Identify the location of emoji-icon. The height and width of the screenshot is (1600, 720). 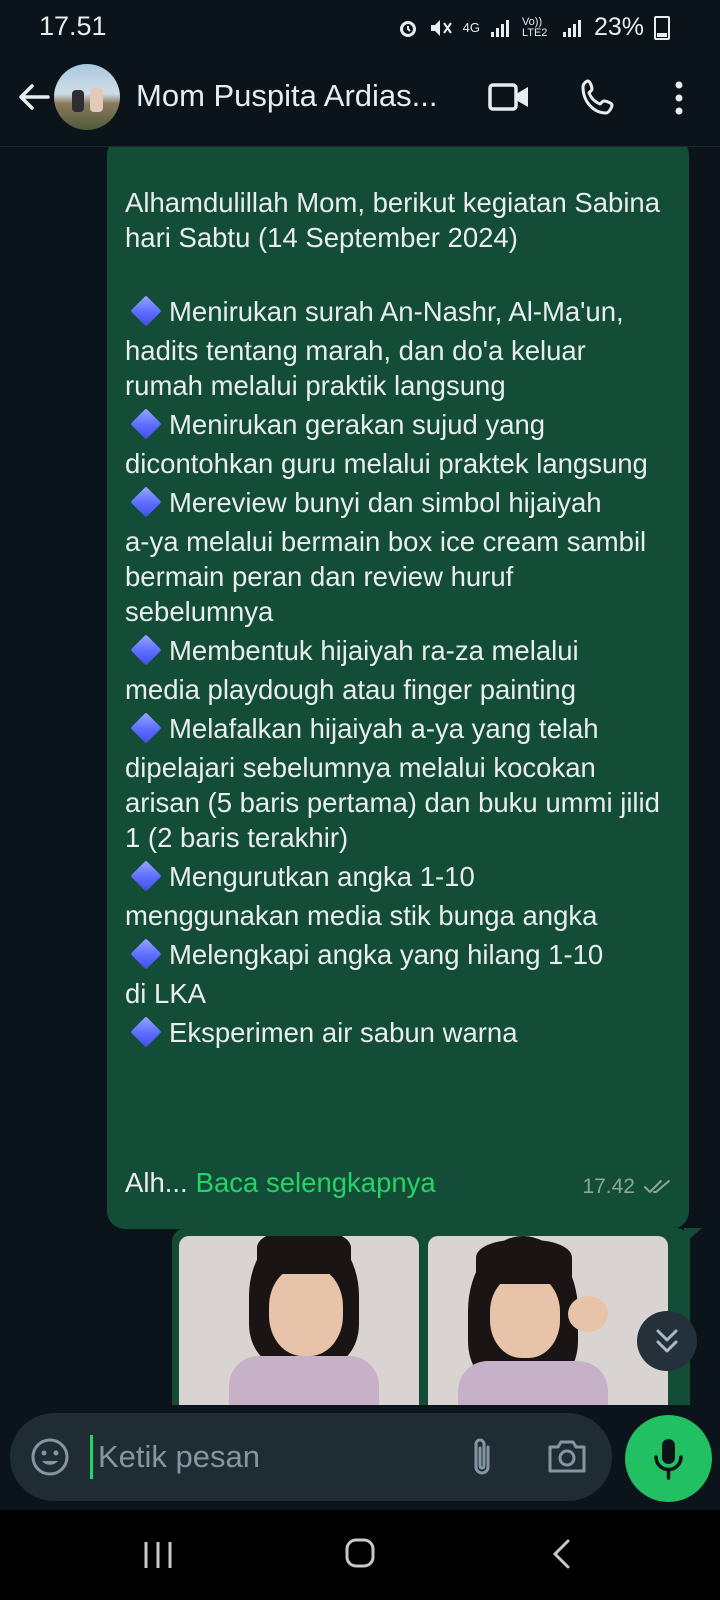
(50, 1457).